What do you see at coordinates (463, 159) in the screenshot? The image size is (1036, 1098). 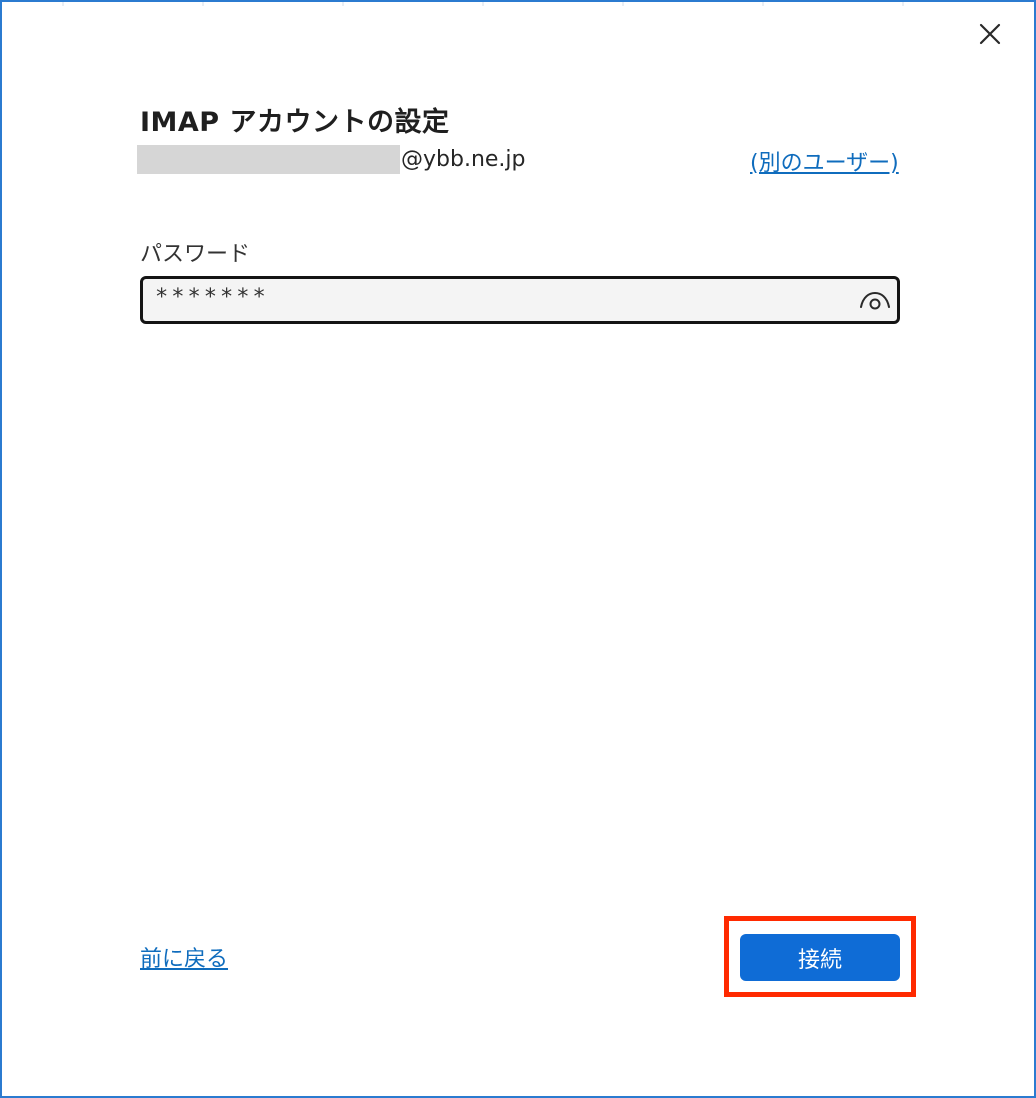 I see `email-domain: @ybb.ne.jp` at bounding box center [463, 159].